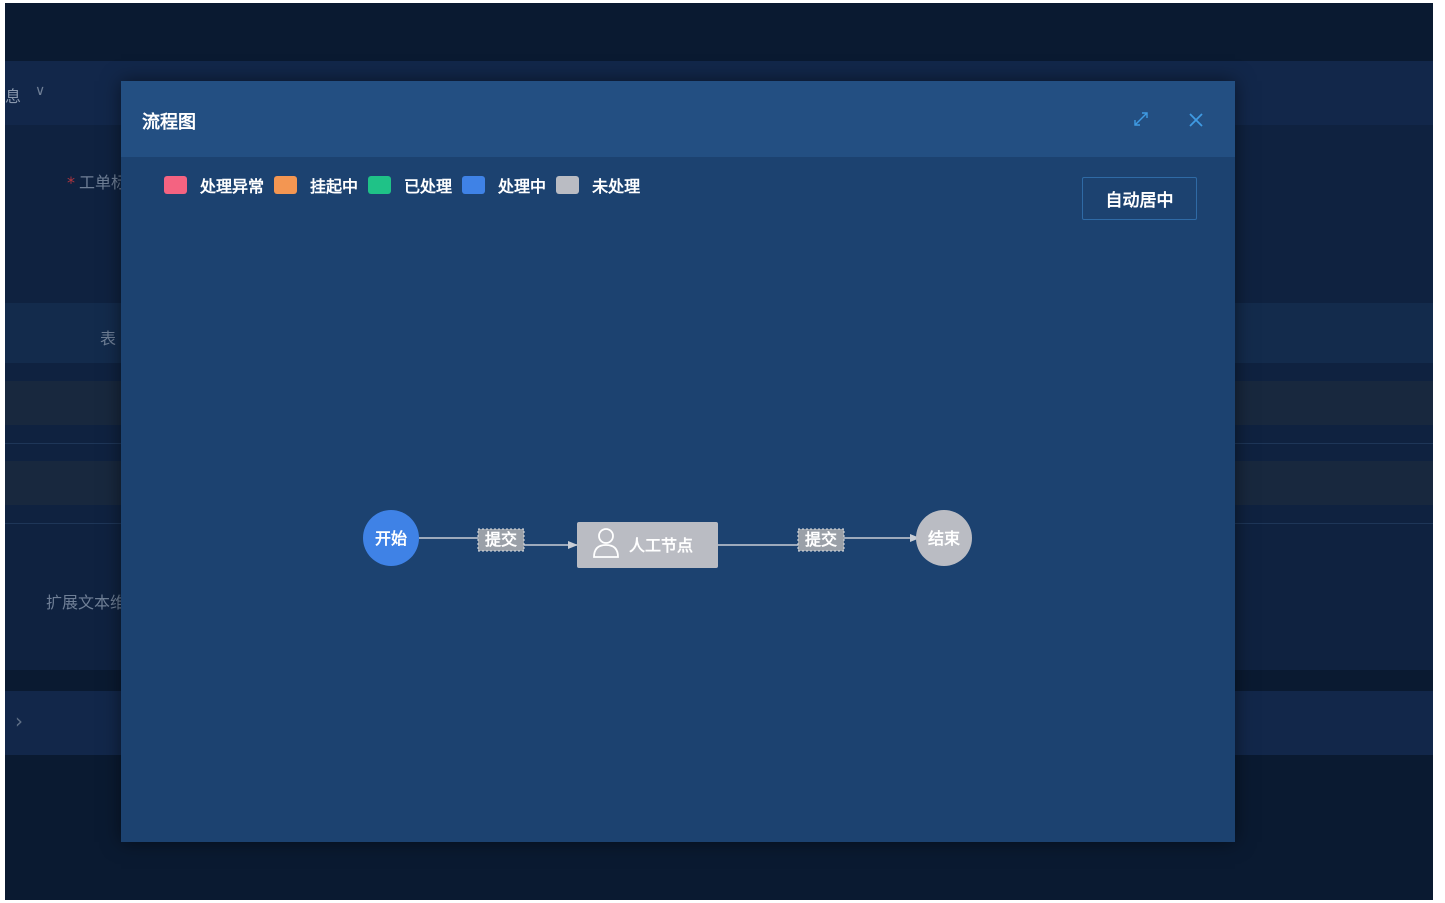 Image resolution: width=1445 pixels, height=903 pixels. Describe the element at coordinates (13, 96) in the screenshot. I see `bg-section-title: 息` at that location.